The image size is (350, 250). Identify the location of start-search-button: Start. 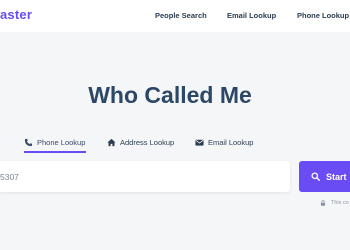
(324, 176).